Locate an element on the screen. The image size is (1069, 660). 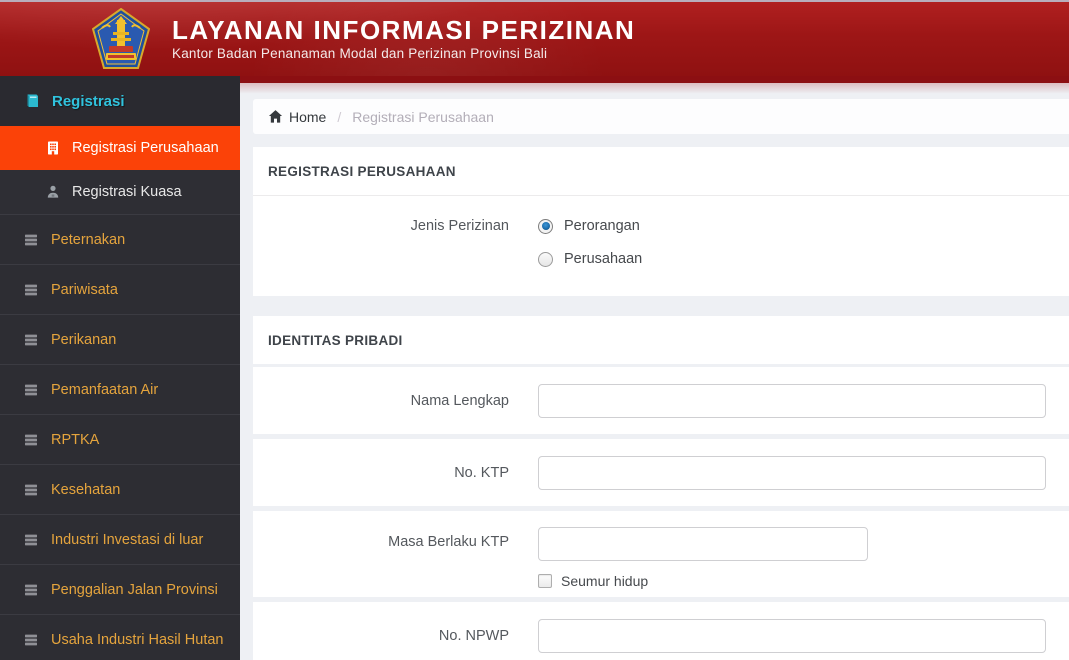
seumur-hidup-option: Seumur hidup is located at coordinates (703, 581).